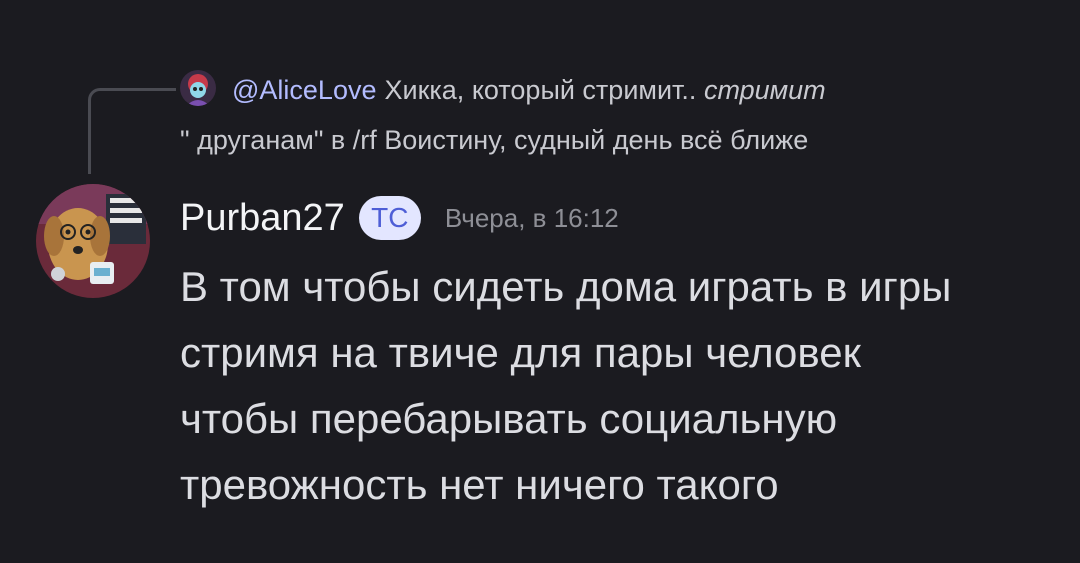 This screenshot has height=563, width=1080. I want to click on message-line: стримя на твиче для пары человек, so click(520, 352).